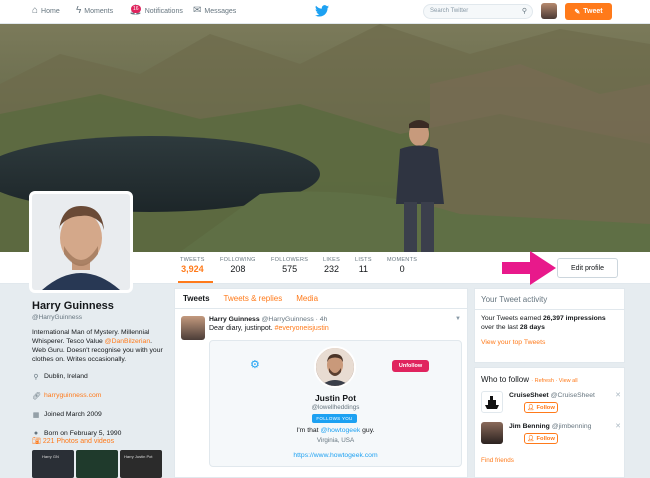 The image size is (650, 478). I want to click on balloon-icon: ●, so click(36, 433).